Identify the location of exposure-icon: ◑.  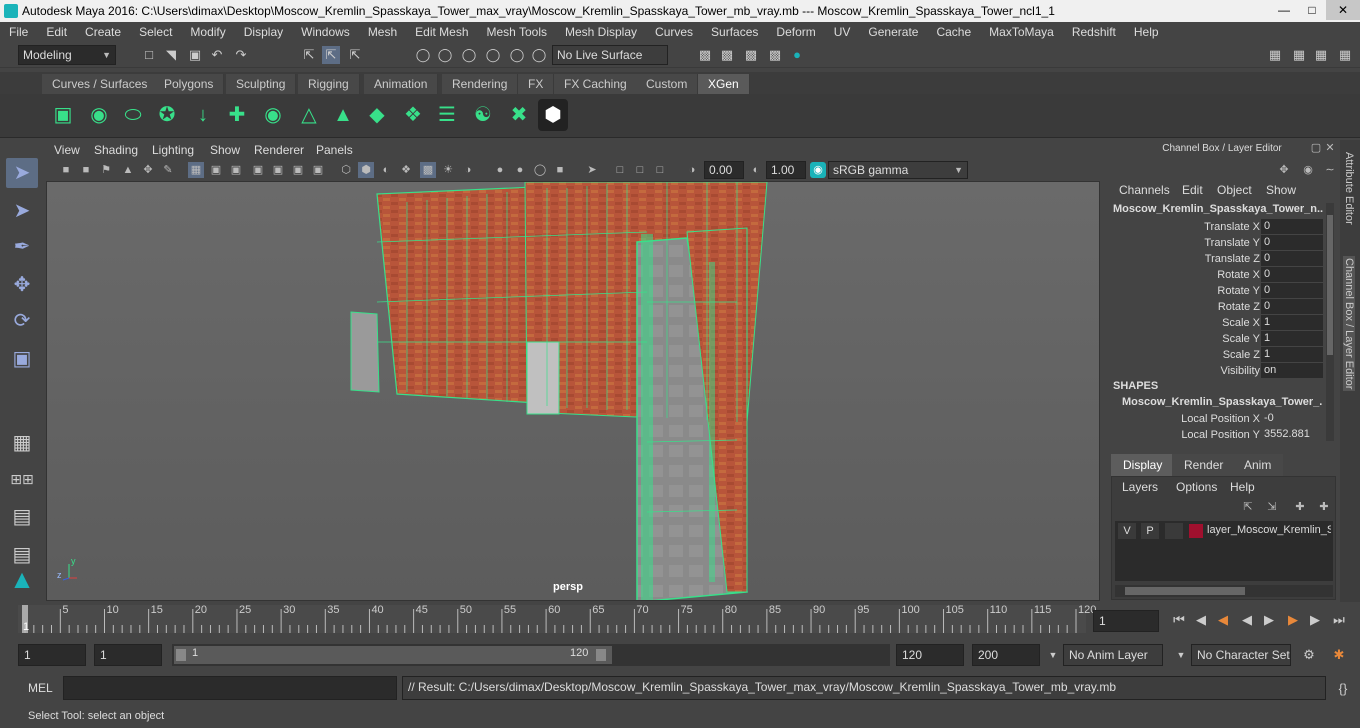
(692, 170).